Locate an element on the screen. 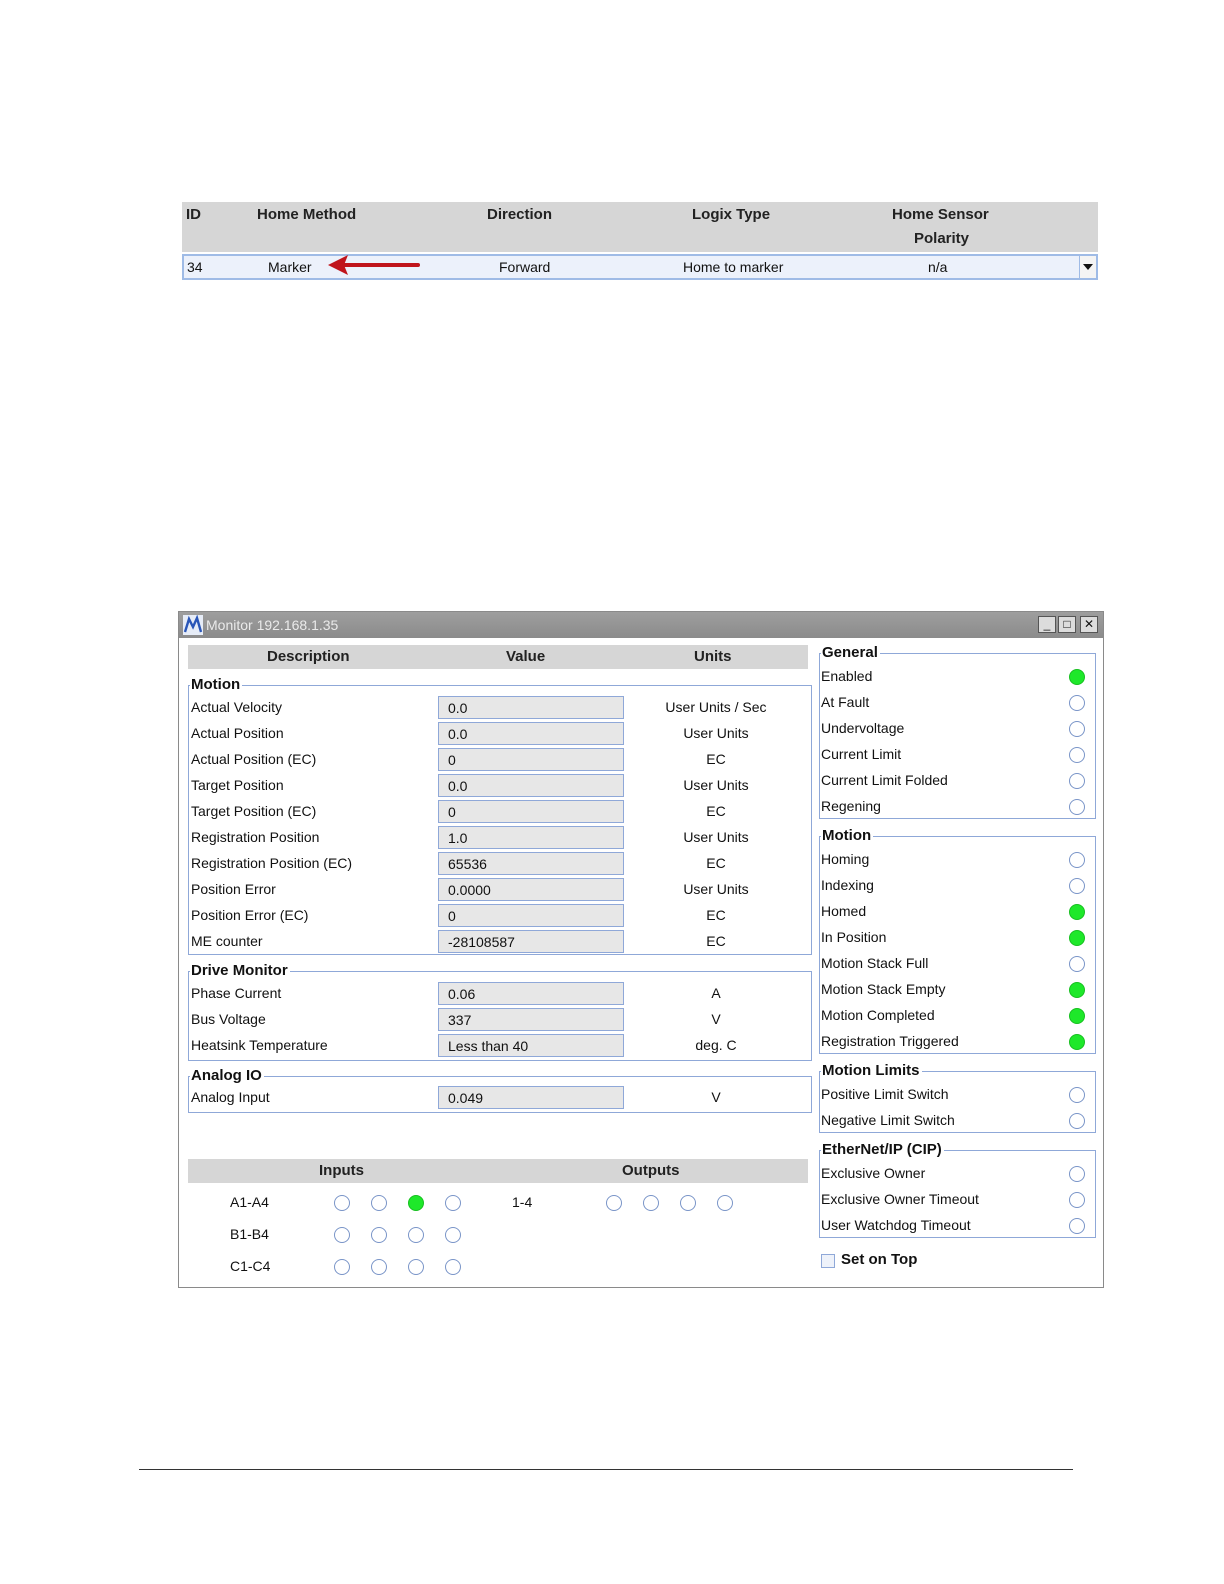 This screenshot has height=1584, width=1224. status-label: Undervoltage is located at coordinates (863, 728).